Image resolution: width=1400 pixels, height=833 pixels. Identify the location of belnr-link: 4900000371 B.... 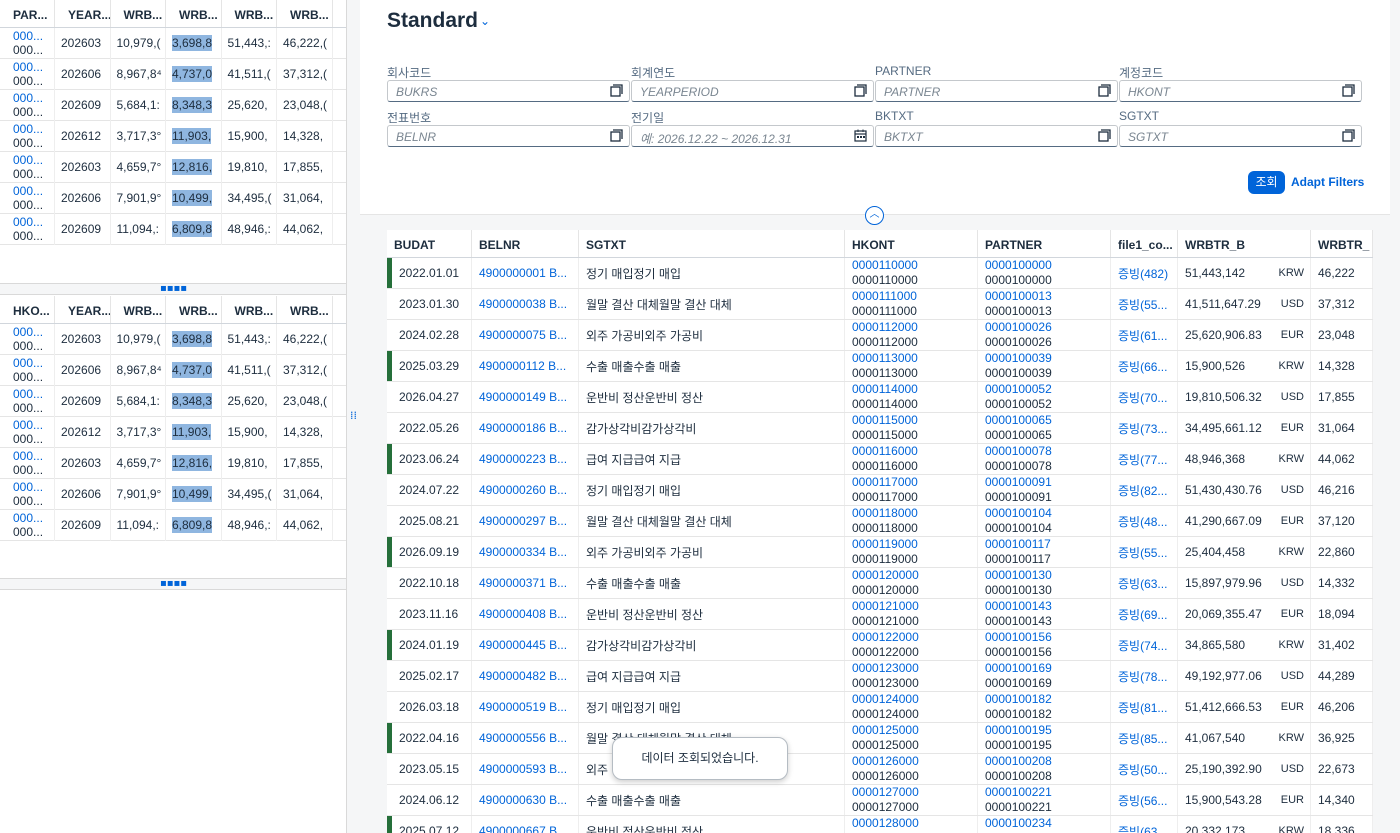
(523, 583).